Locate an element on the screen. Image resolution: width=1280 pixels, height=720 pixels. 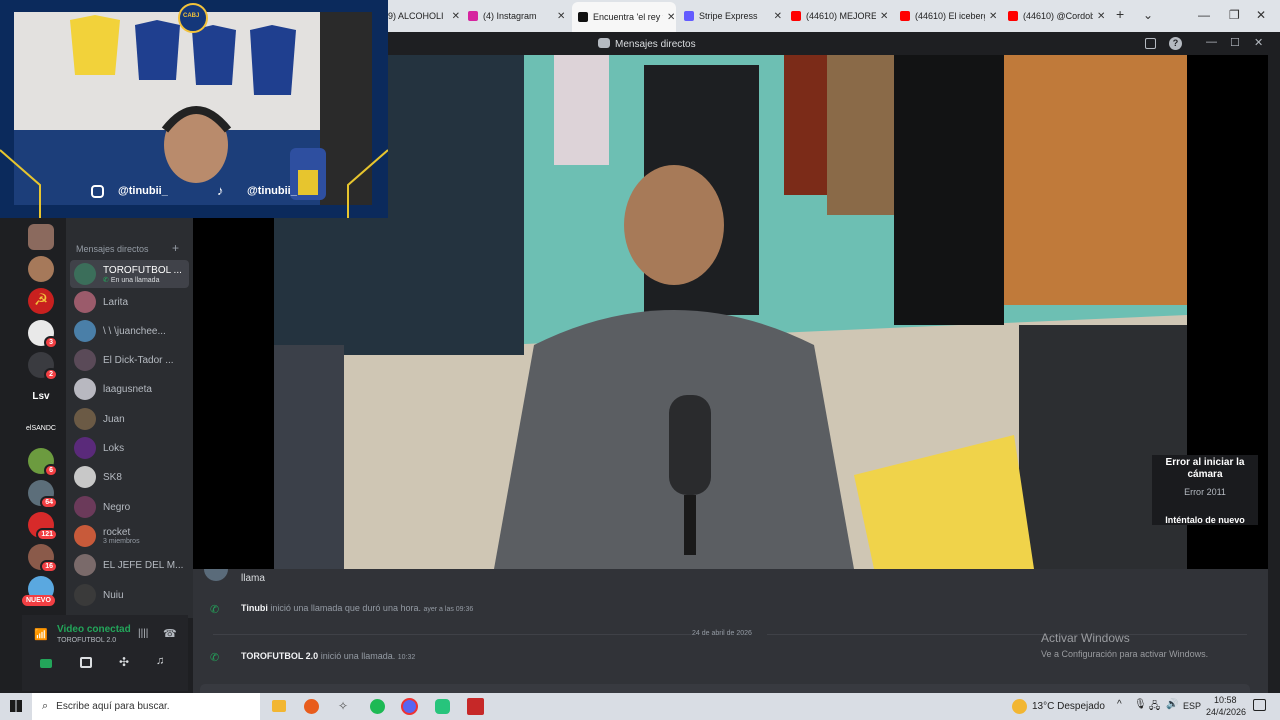
app-icon: ✧ is located at coordinates (343, 706).